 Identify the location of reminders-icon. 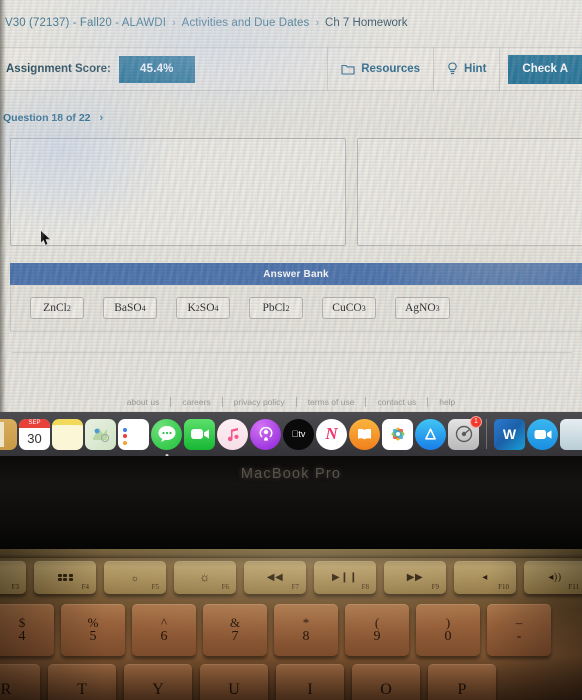
(133, 434).